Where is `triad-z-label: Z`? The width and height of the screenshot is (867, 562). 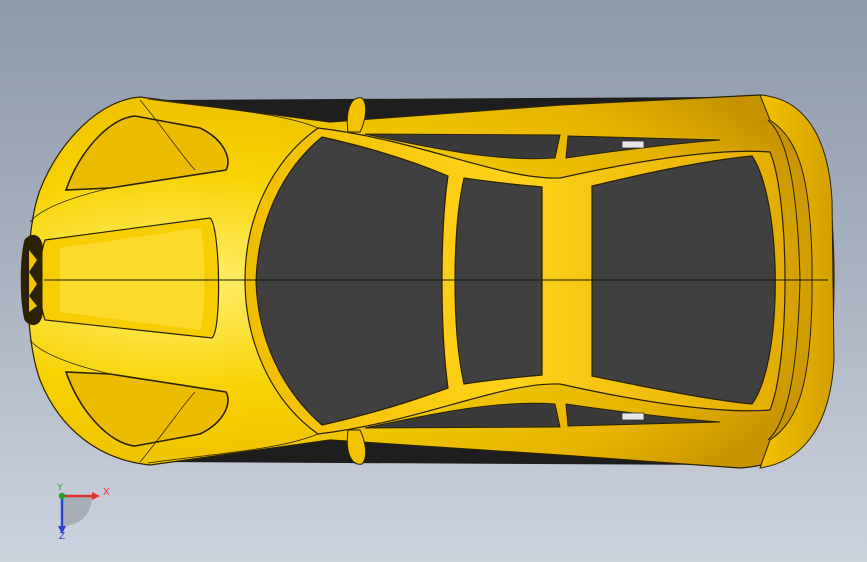
triad-z-label: Z is located at coordinates (62, 536).